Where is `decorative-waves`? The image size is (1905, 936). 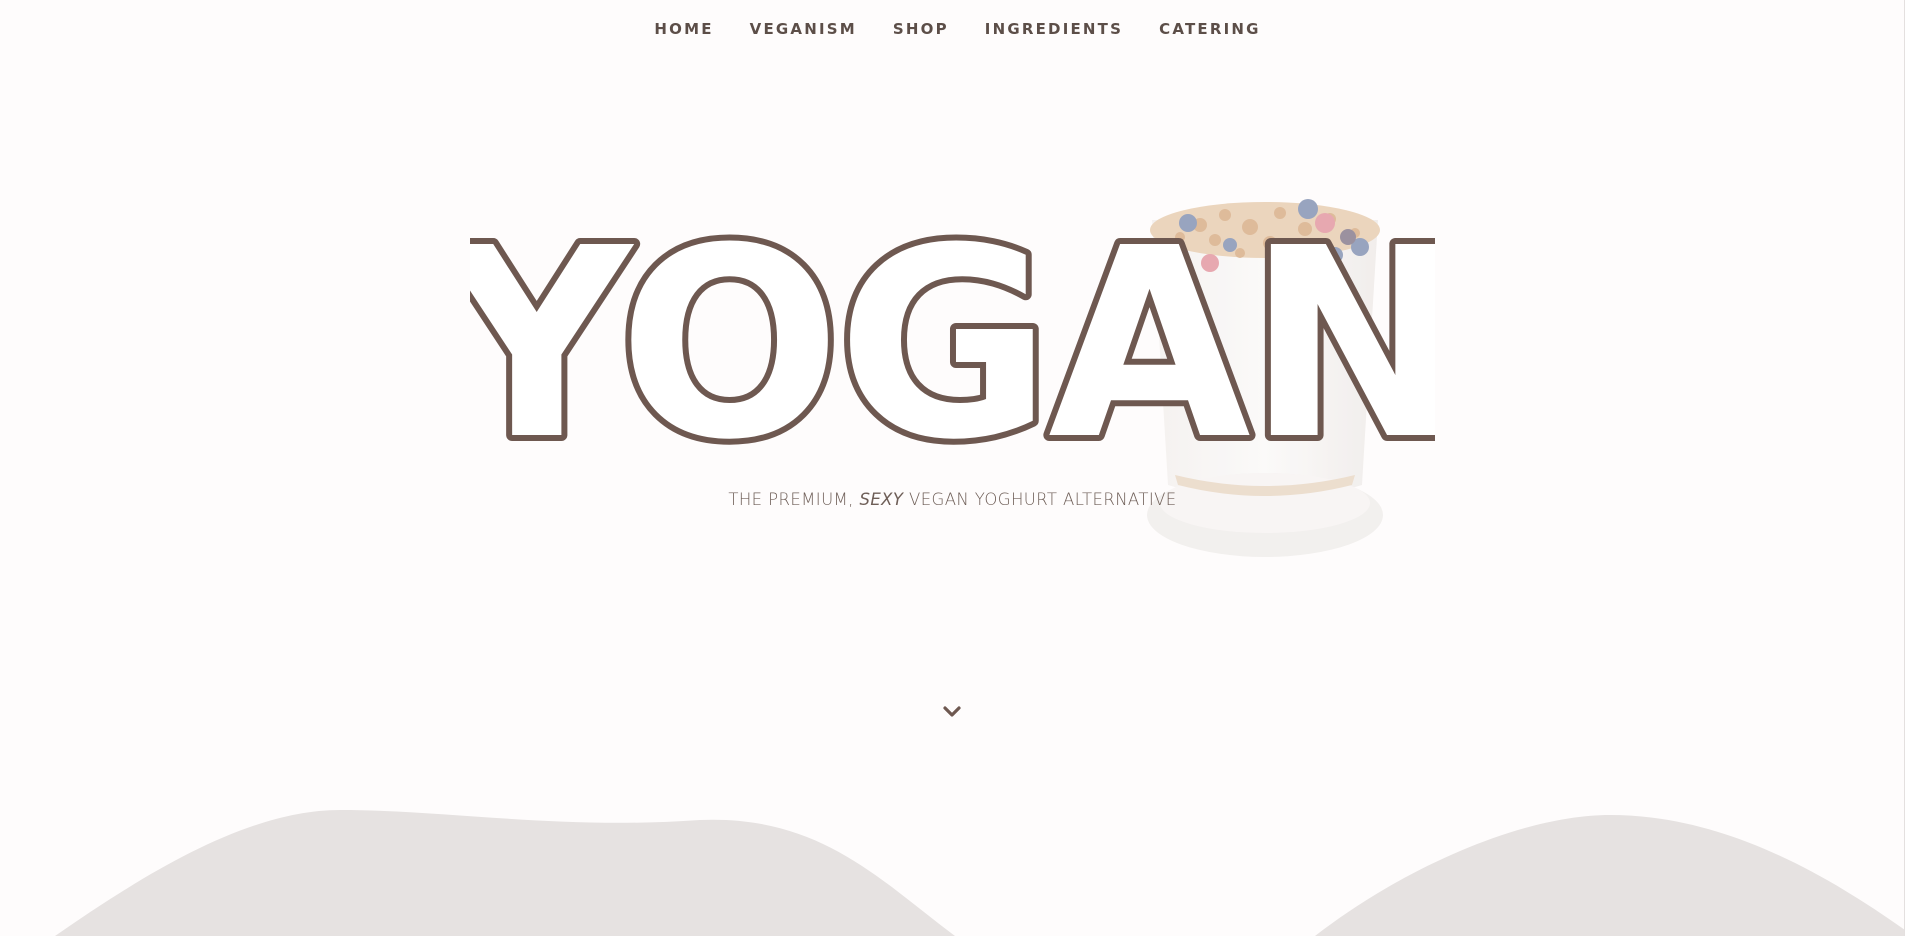 decorative-waves is located at coordinates (980, 873).